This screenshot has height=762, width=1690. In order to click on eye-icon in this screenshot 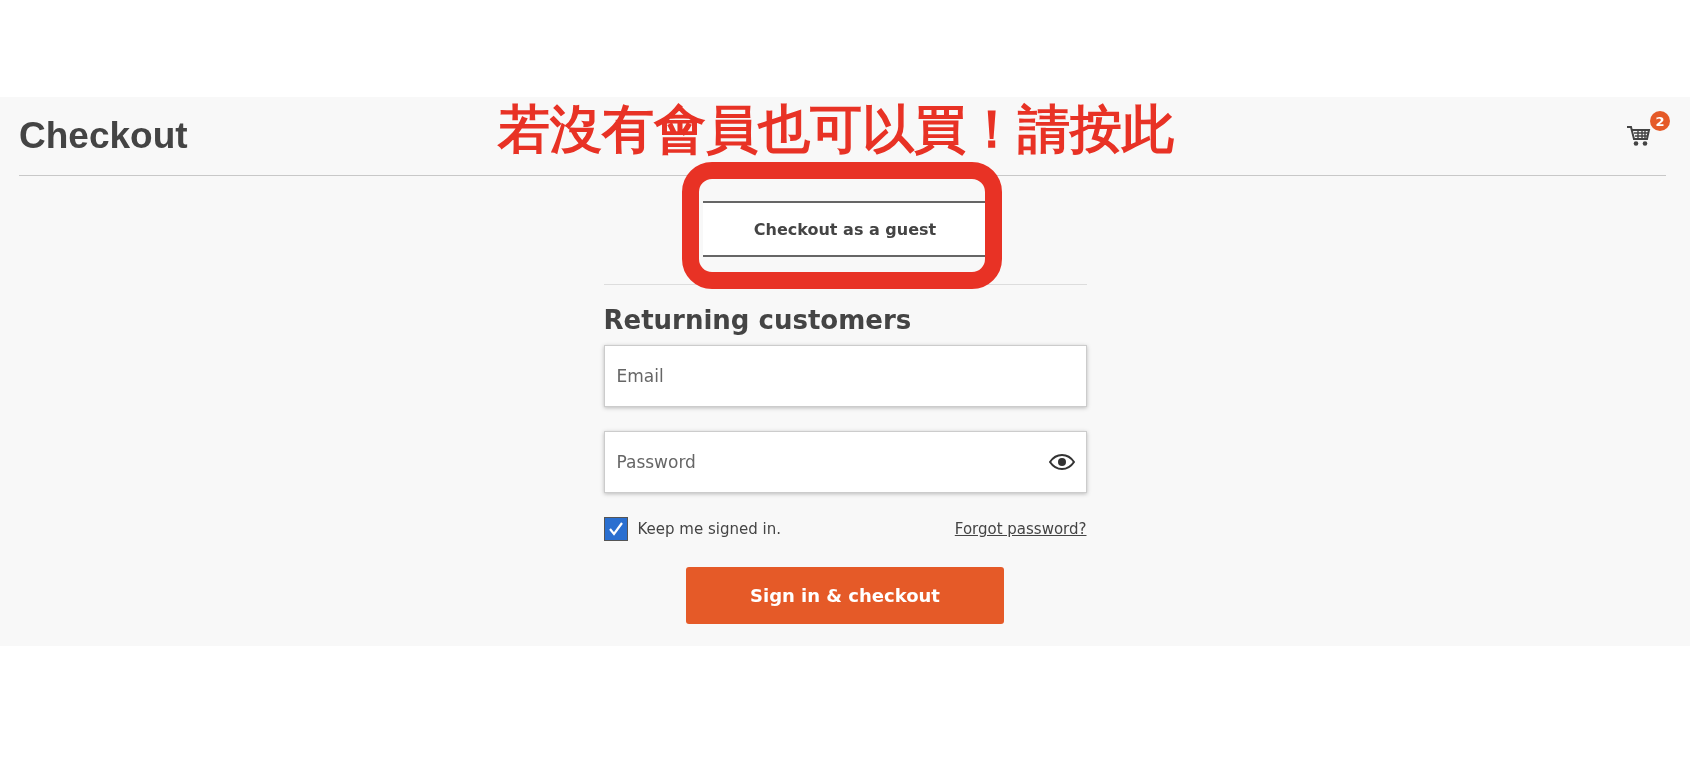, I will do `click(1061, 462)`.